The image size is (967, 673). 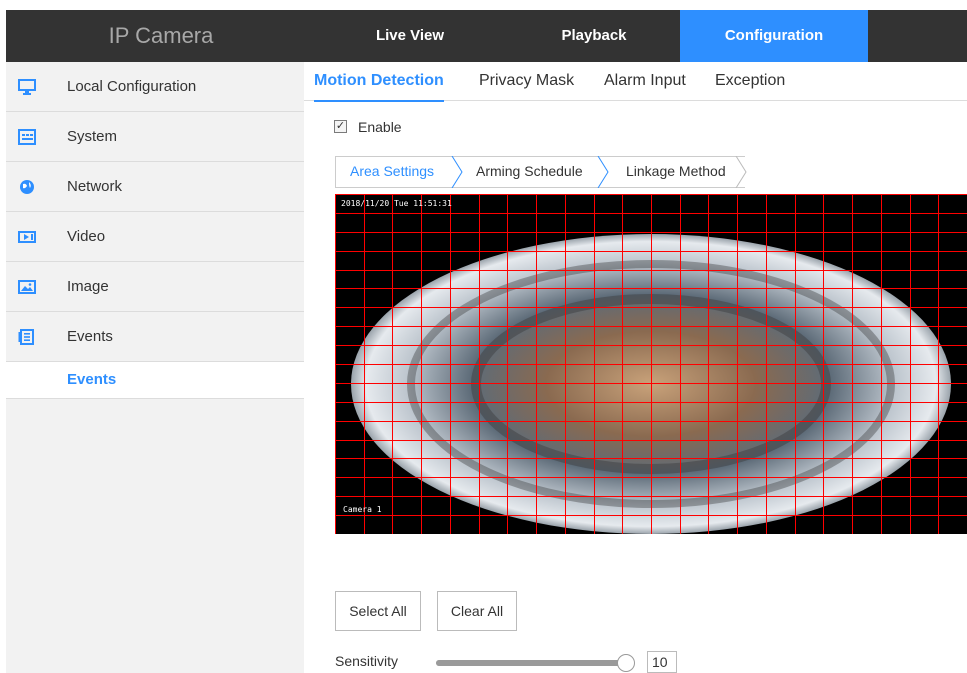 I want to click on tab-exception: Exception, so click(x=750, y=81).